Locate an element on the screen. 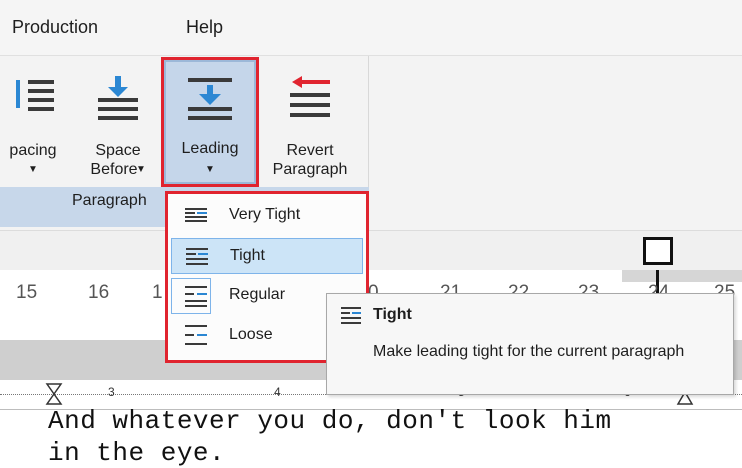 This screenshot has width=742, height=468. paragraph-group-label: Paragraph is located at coordinates (109, 200).